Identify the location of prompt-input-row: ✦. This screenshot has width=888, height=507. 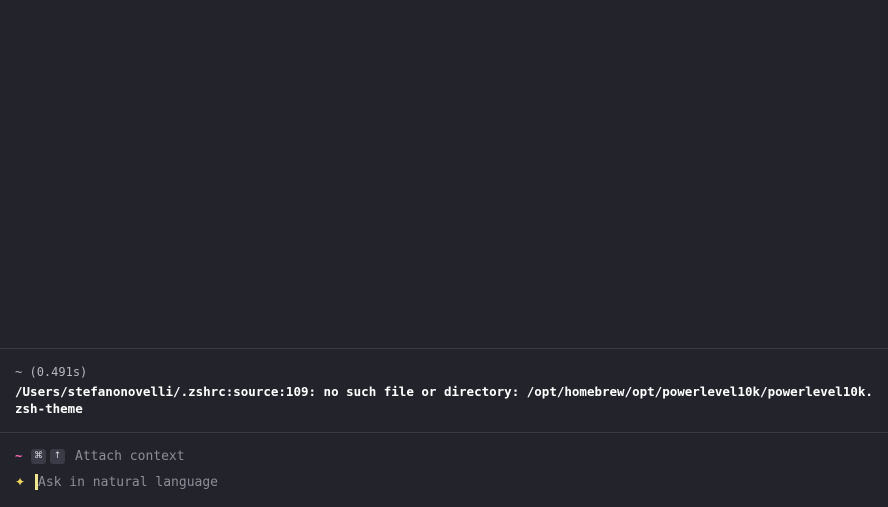
(446, 482).